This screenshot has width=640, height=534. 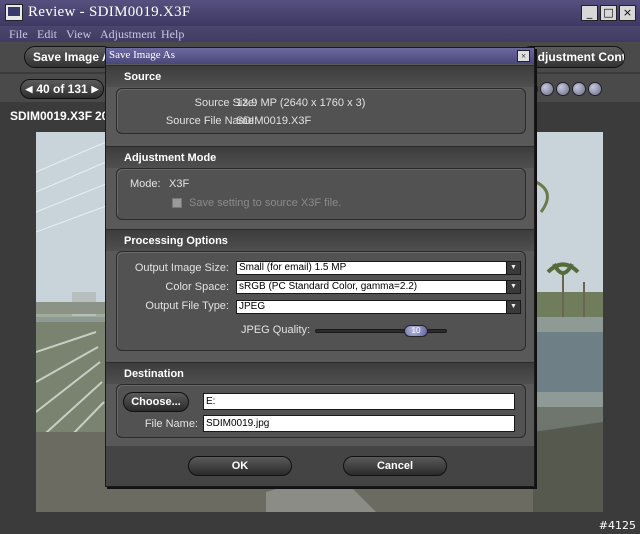 I want to click on minimize-button: _, so click(x=589, y=13).